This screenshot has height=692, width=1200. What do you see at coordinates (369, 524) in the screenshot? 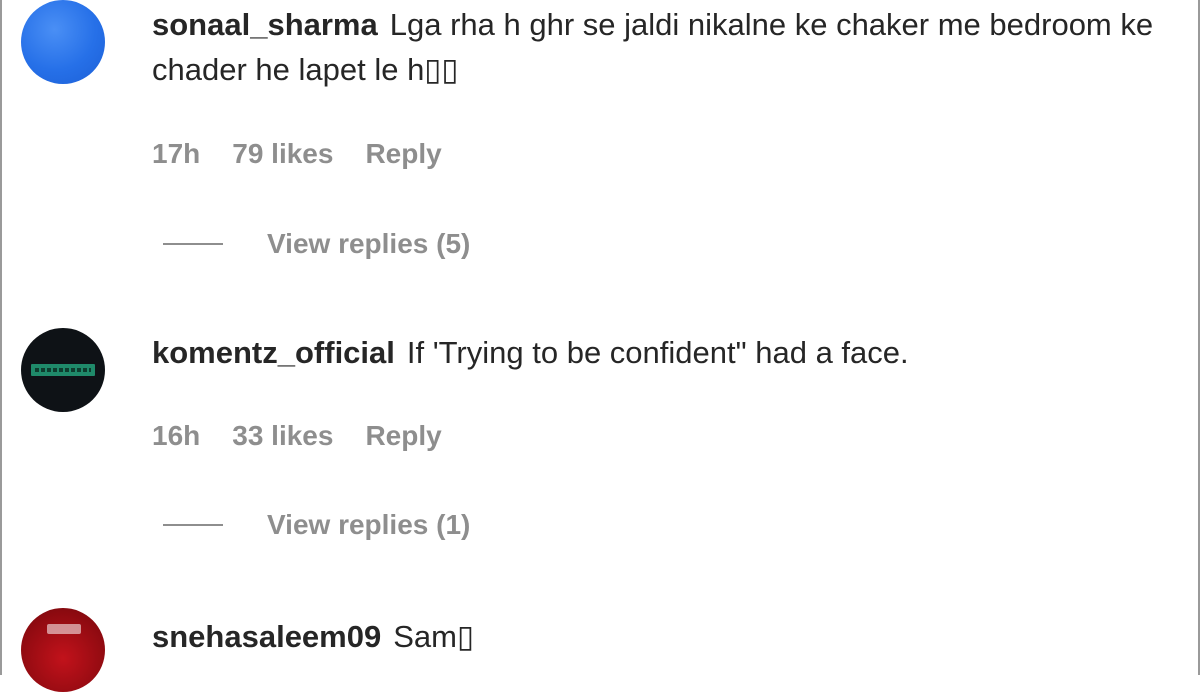
I see `view-replies-label: View replies (1)` at bounding box center [369, 524].